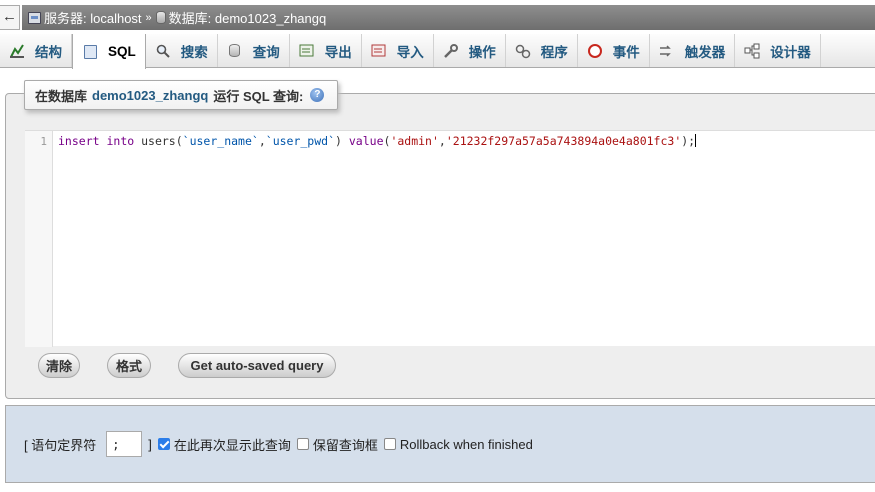 The height and width of the screenshot is (492, 875). What do you see at coordinates (34, 17) in the screenshot?
I see `server-icon` at bounding box center [34, 17].